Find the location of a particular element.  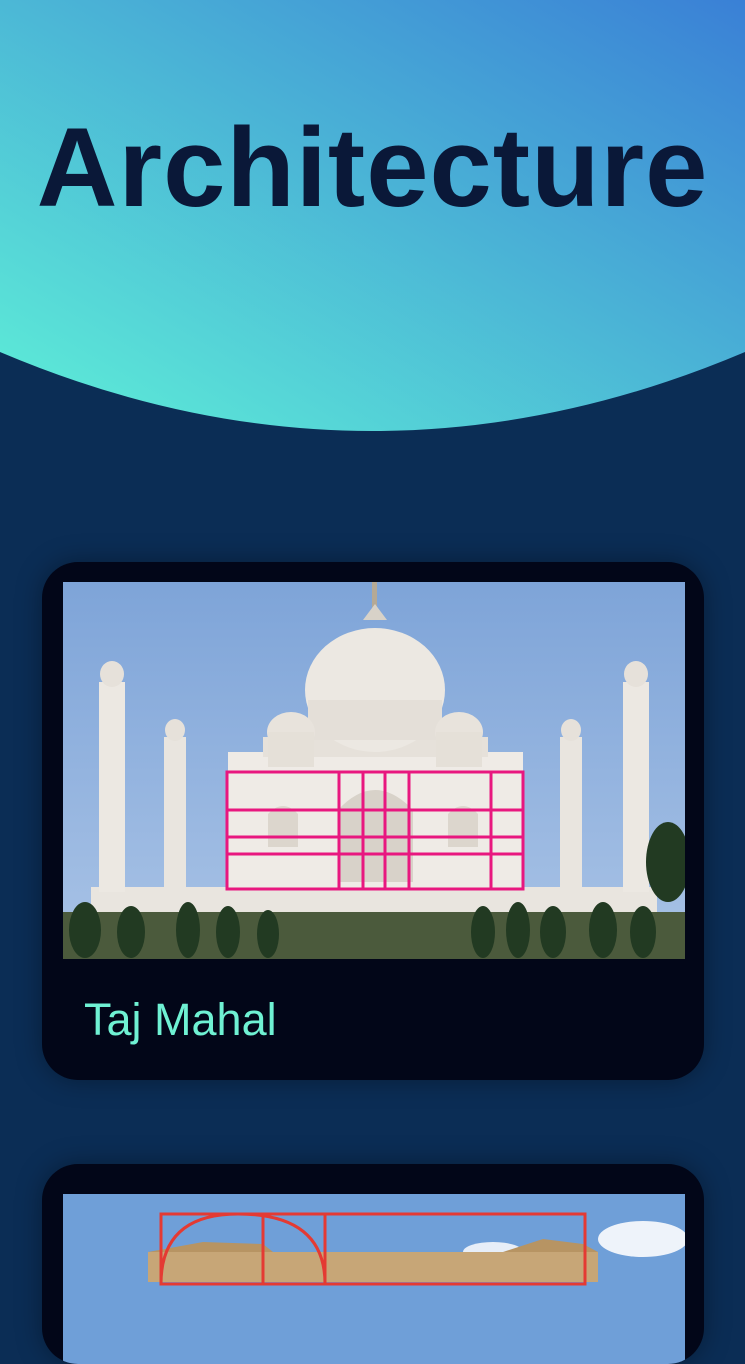

card-title: Taj Mahal is located at coordinates (180, 1019).